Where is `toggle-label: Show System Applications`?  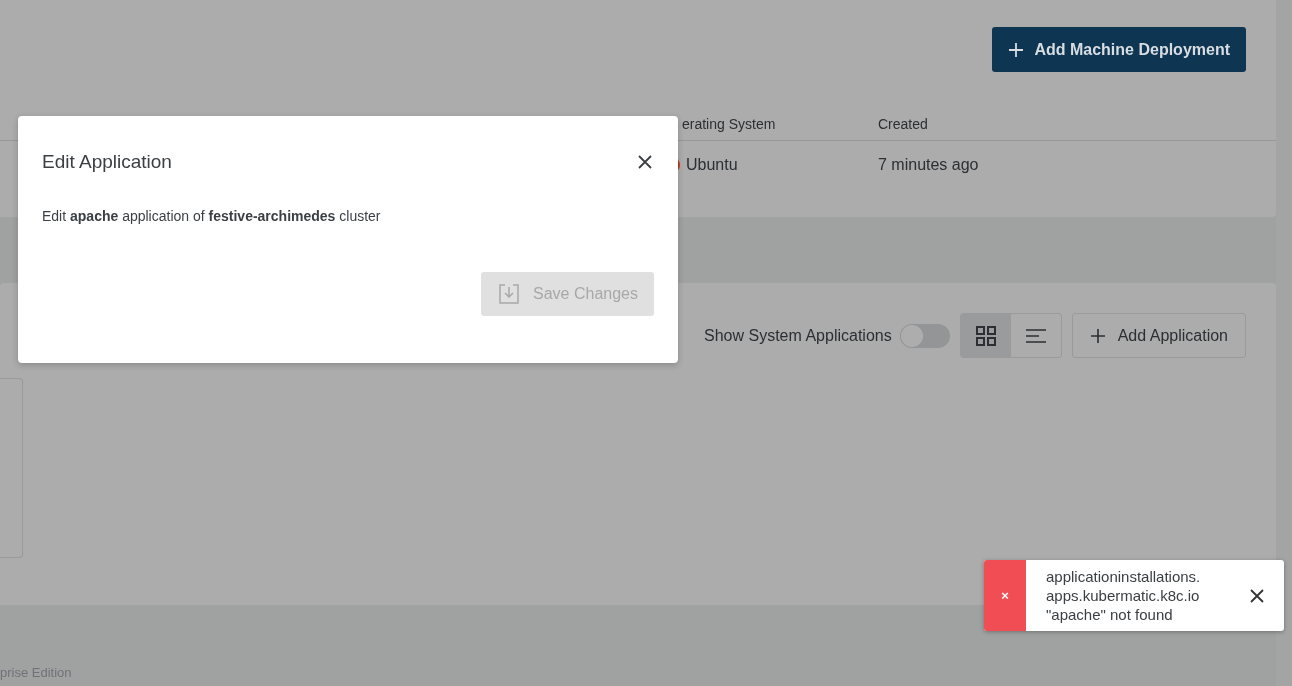
toggle-label: Show System Applications is located at coordinates (798, 335).